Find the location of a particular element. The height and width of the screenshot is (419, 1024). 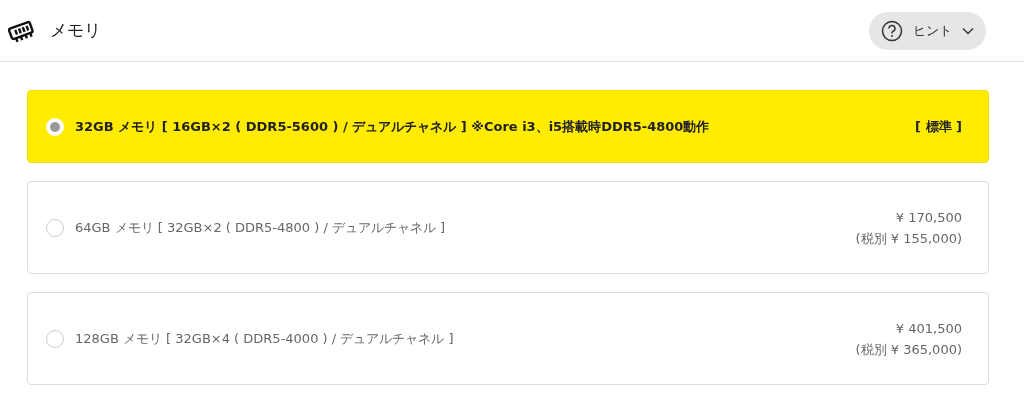

hint-button: ヒント is located at coordinates (927, 30).